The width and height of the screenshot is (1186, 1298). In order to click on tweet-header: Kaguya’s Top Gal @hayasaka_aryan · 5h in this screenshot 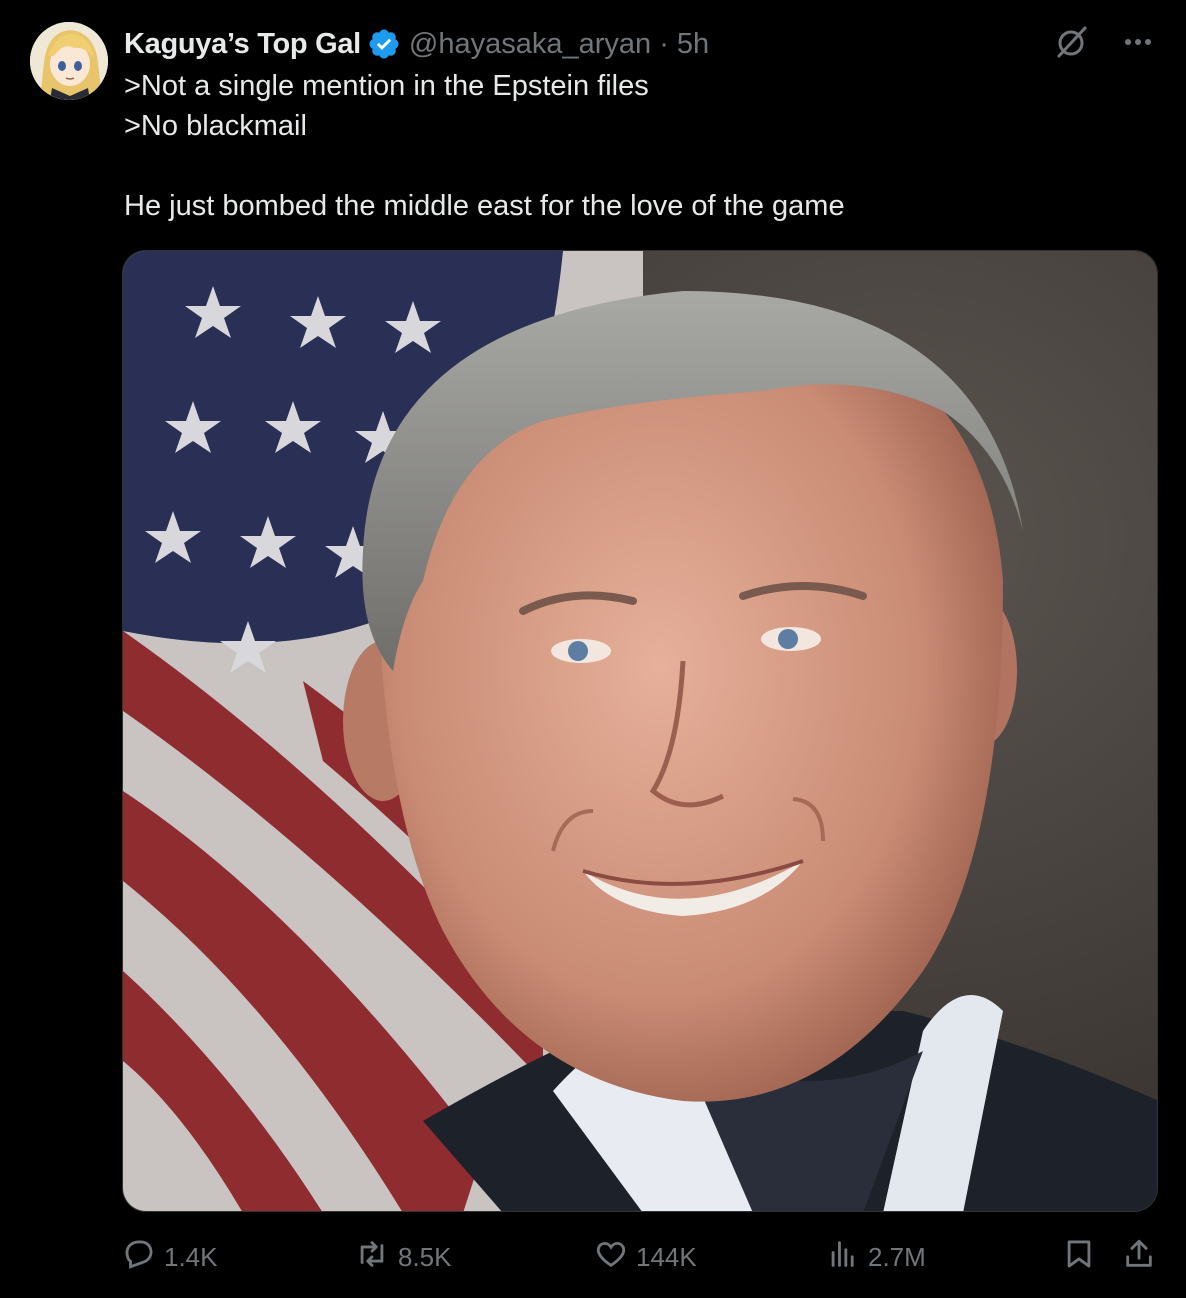, I will do `click(595, 44)`.